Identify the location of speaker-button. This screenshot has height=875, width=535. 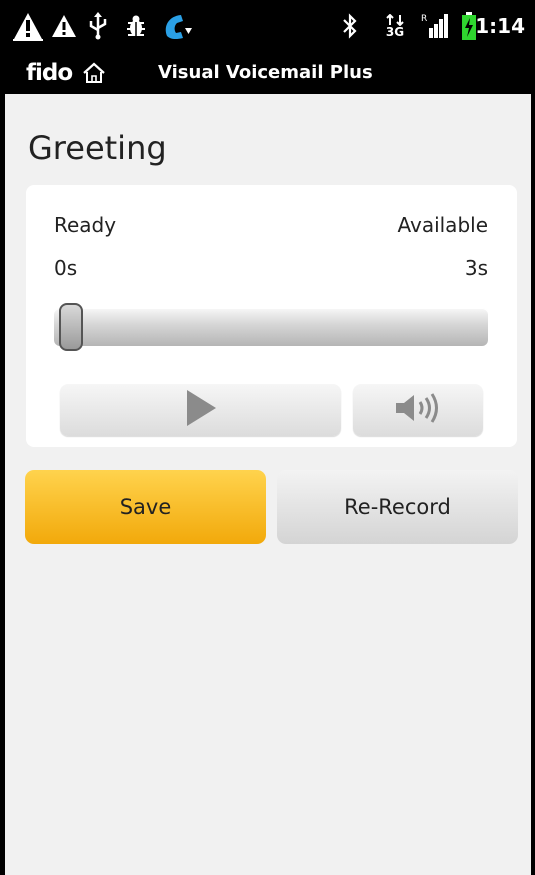
(418, 410).